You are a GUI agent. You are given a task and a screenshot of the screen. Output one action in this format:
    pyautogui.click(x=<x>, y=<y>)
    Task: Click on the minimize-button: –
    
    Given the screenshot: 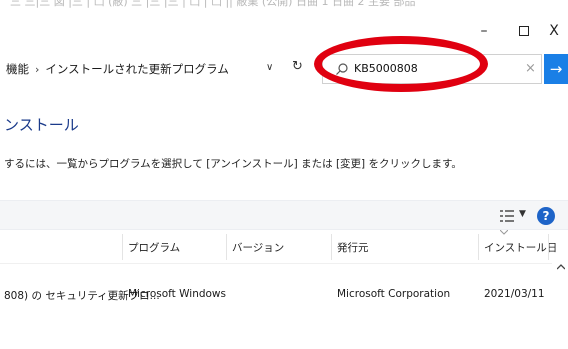 What is the action you would take?
    pyautogui.click(x=484, y=31)
    